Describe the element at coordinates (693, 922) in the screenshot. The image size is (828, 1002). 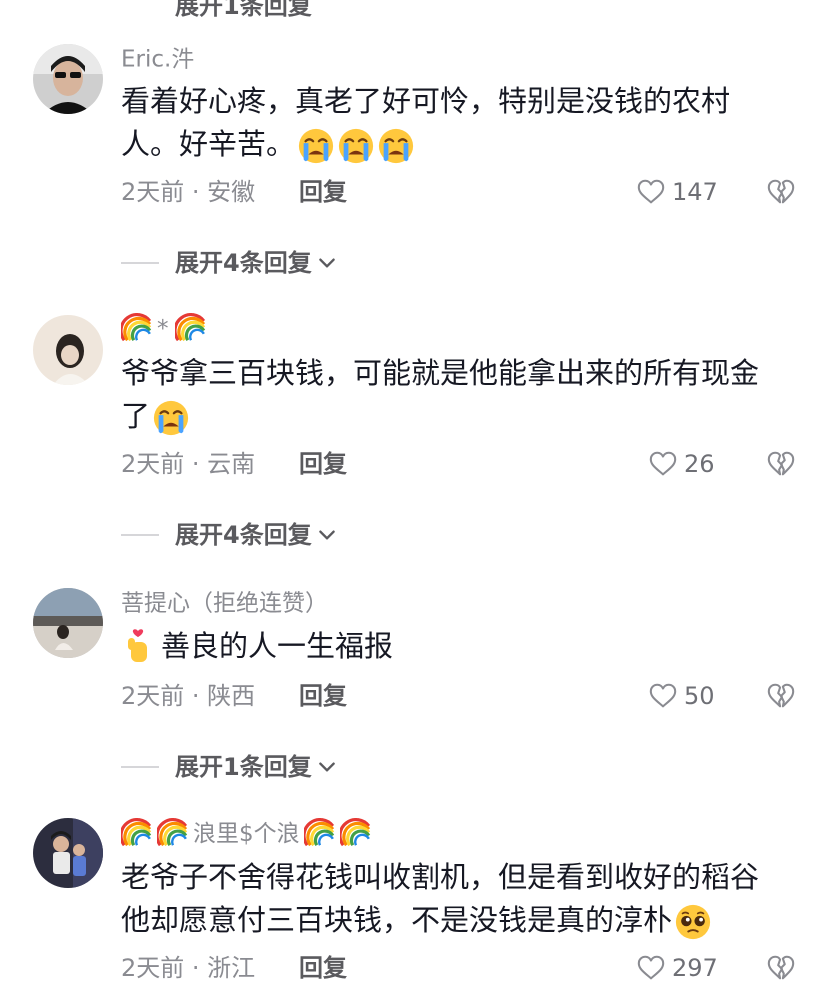
I see `pleading-face-icon` at that location.